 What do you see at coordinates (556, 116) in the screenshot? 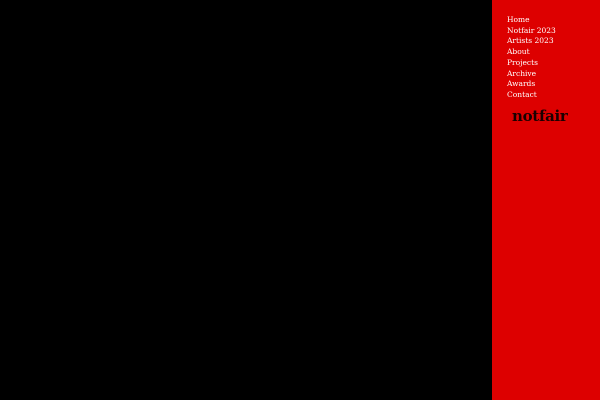
I see `notfair-logo: notfair` at bounding box center [556, 116].